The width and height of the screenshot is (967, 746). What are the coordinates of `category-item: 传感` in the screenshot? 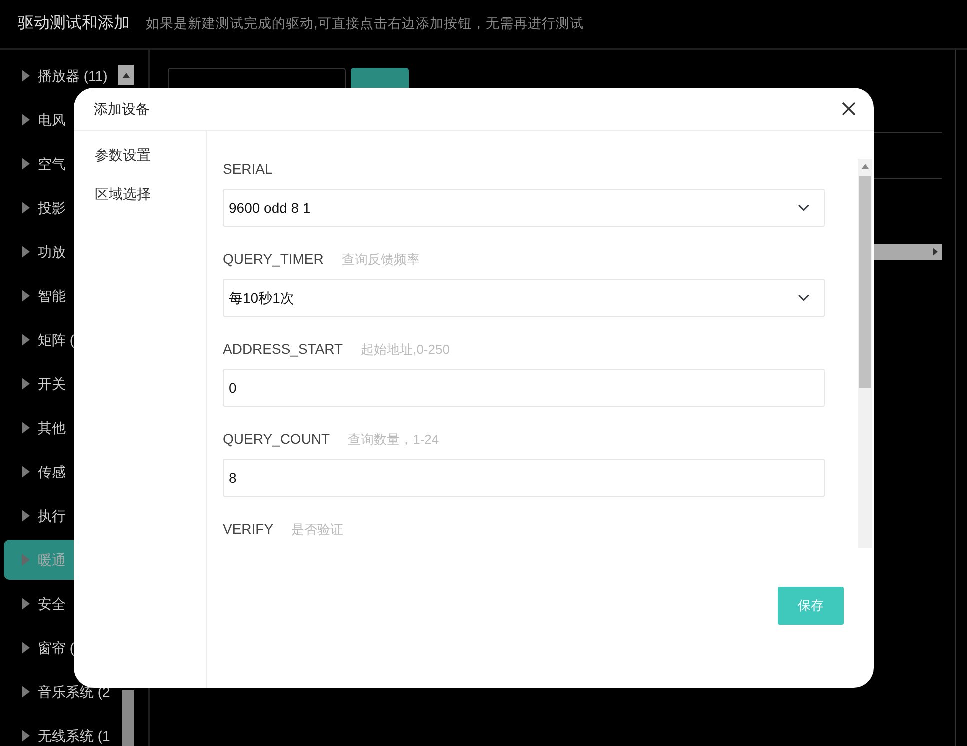 It's located at (58, 472).